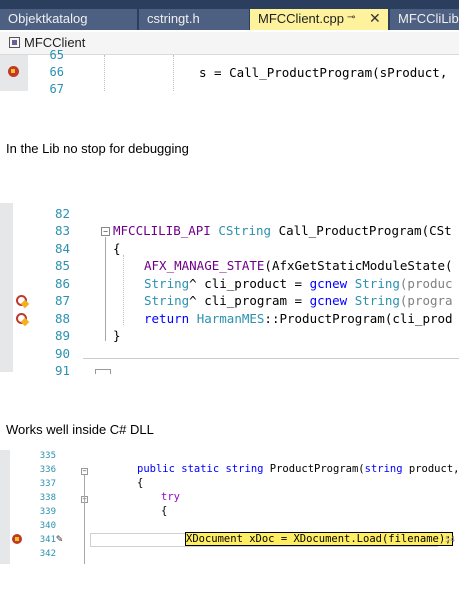 Image resolution: width=459 pixels, height=596 pixels. I want to click on tab-label: MFCClient.cpp, so click(301, 18).